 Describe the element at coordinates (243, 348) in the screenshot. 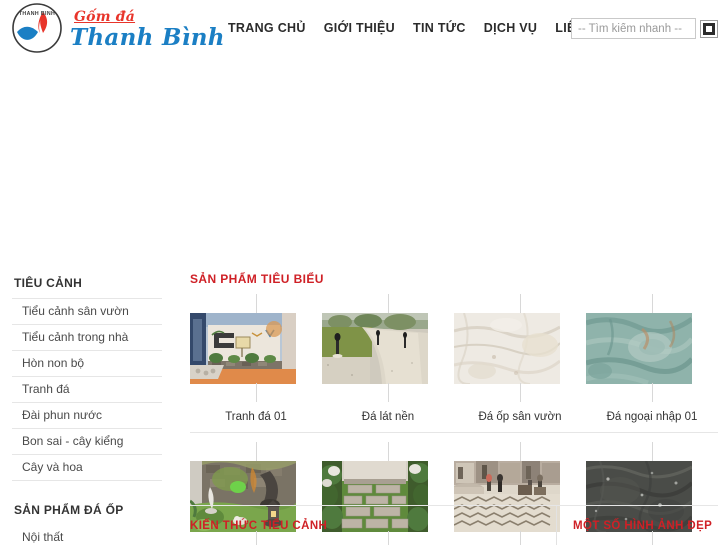

I see `stone-wall-art-thumbnail-icon` at that location.